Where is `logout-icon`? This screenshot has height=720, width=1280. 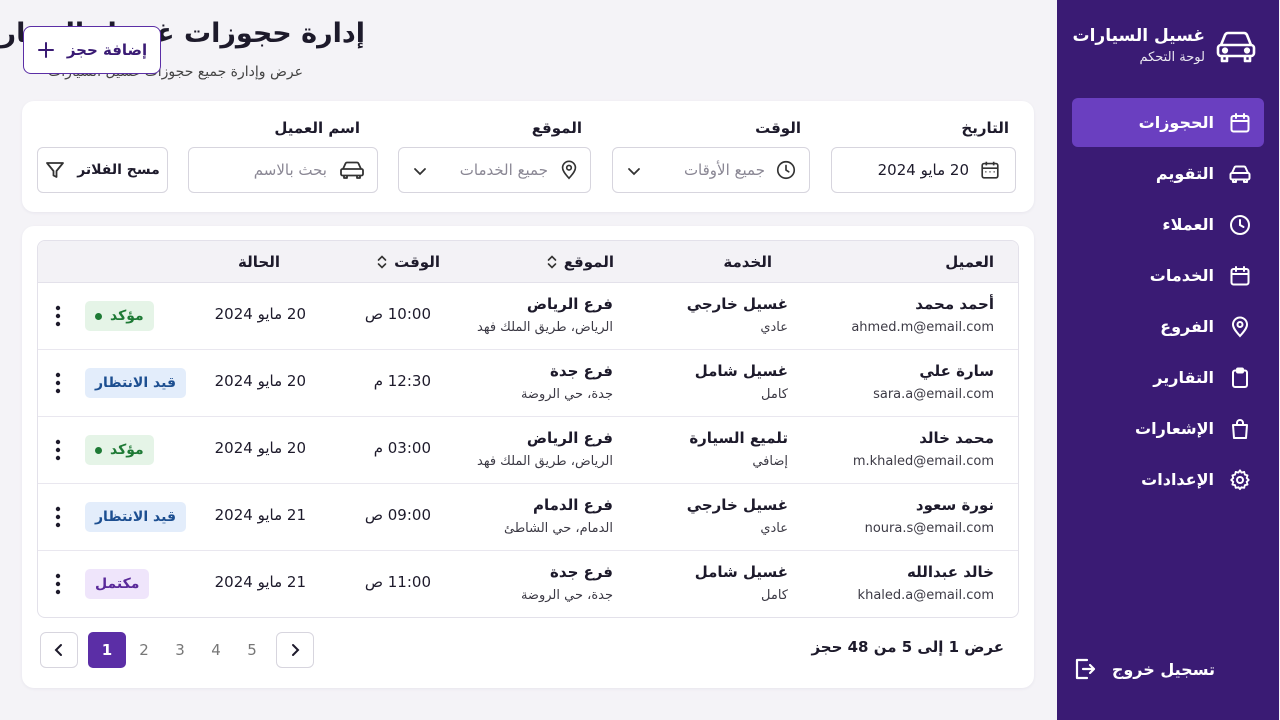
logout-icon is located at coordinates (1086, 669).